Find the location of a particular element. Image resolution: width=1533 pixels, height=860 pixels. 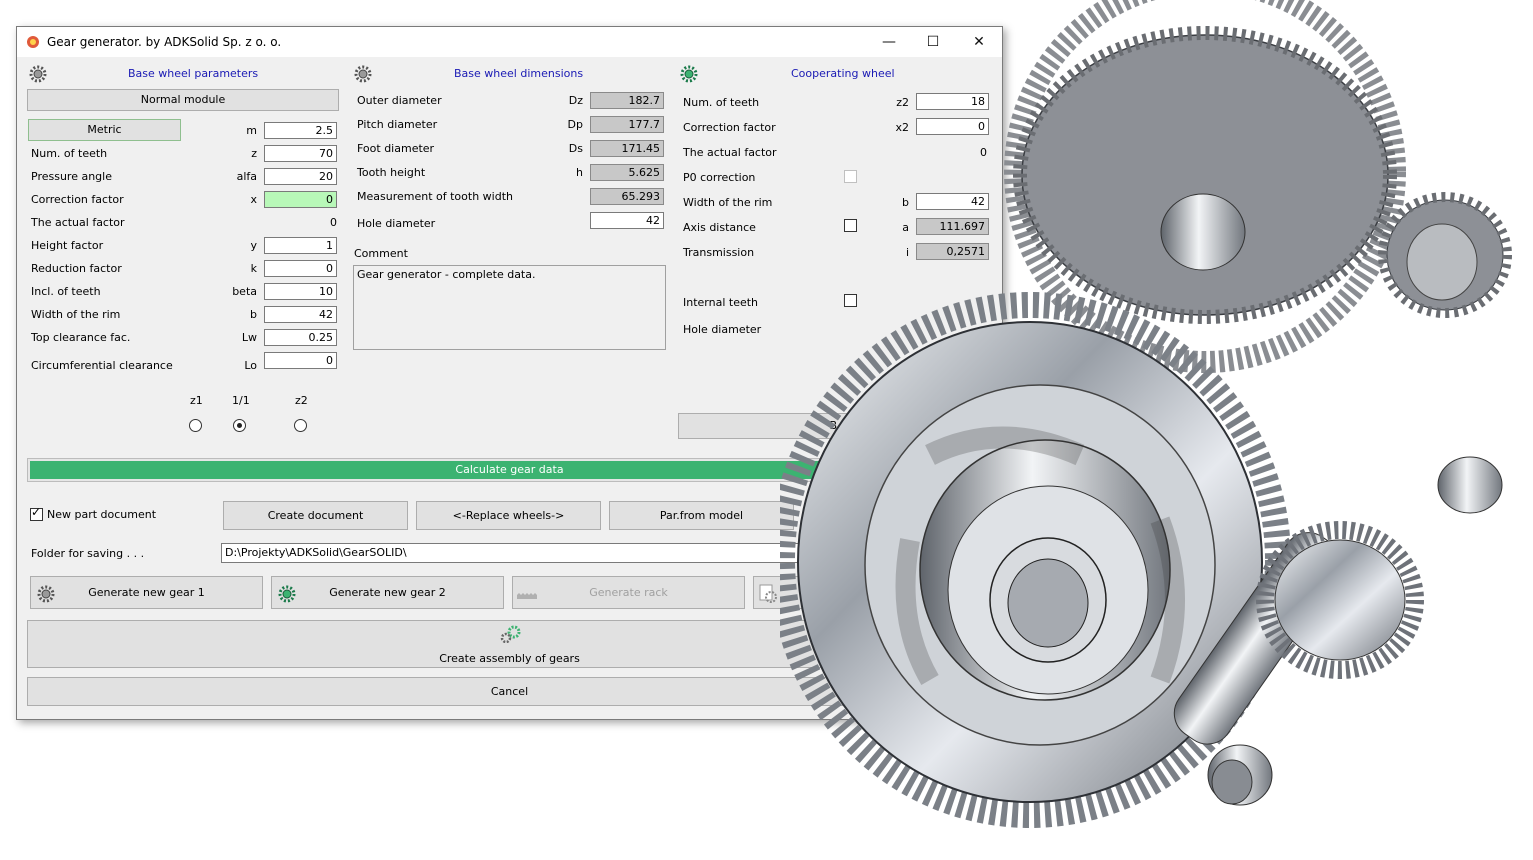

param-label: The actual factor is located at coordinates (78, 222).